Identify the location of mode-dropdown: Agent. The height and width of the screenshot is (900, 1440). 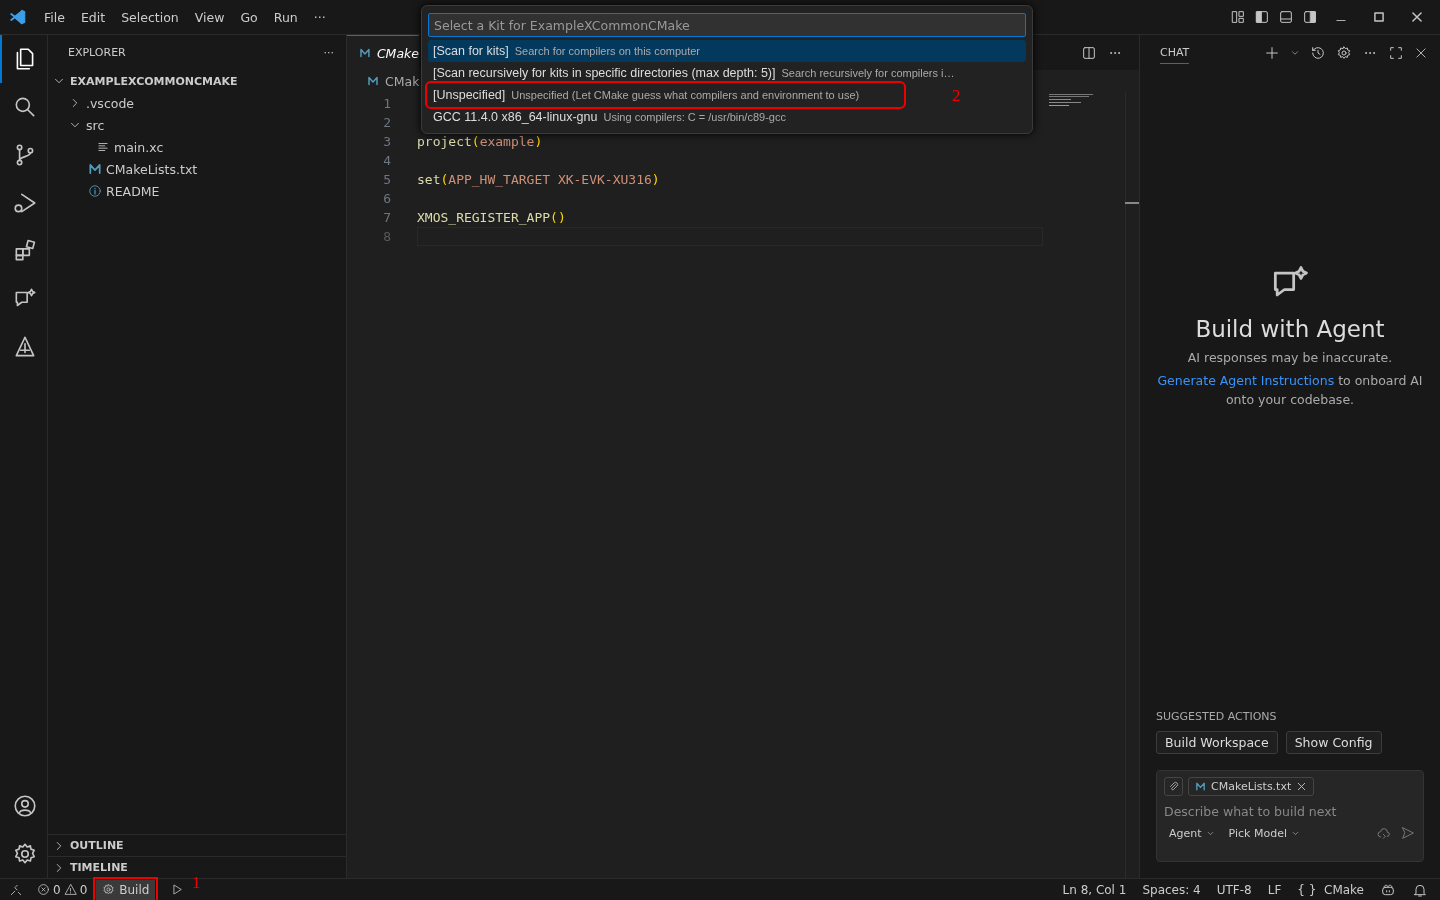
(1192, 833).